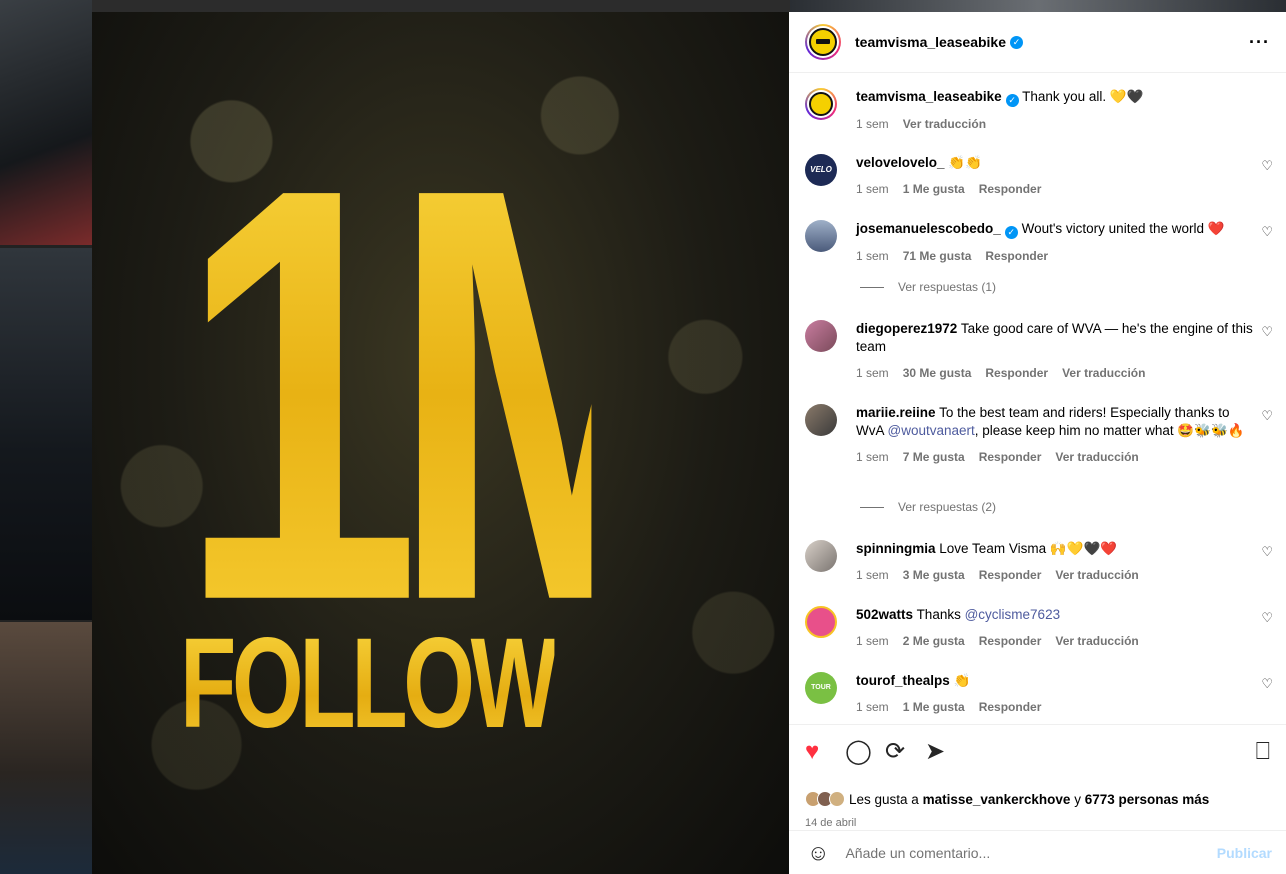 This screenshot has height=874, width=1286. I want to click on publish-button: Publicar, so click(1244, 853).